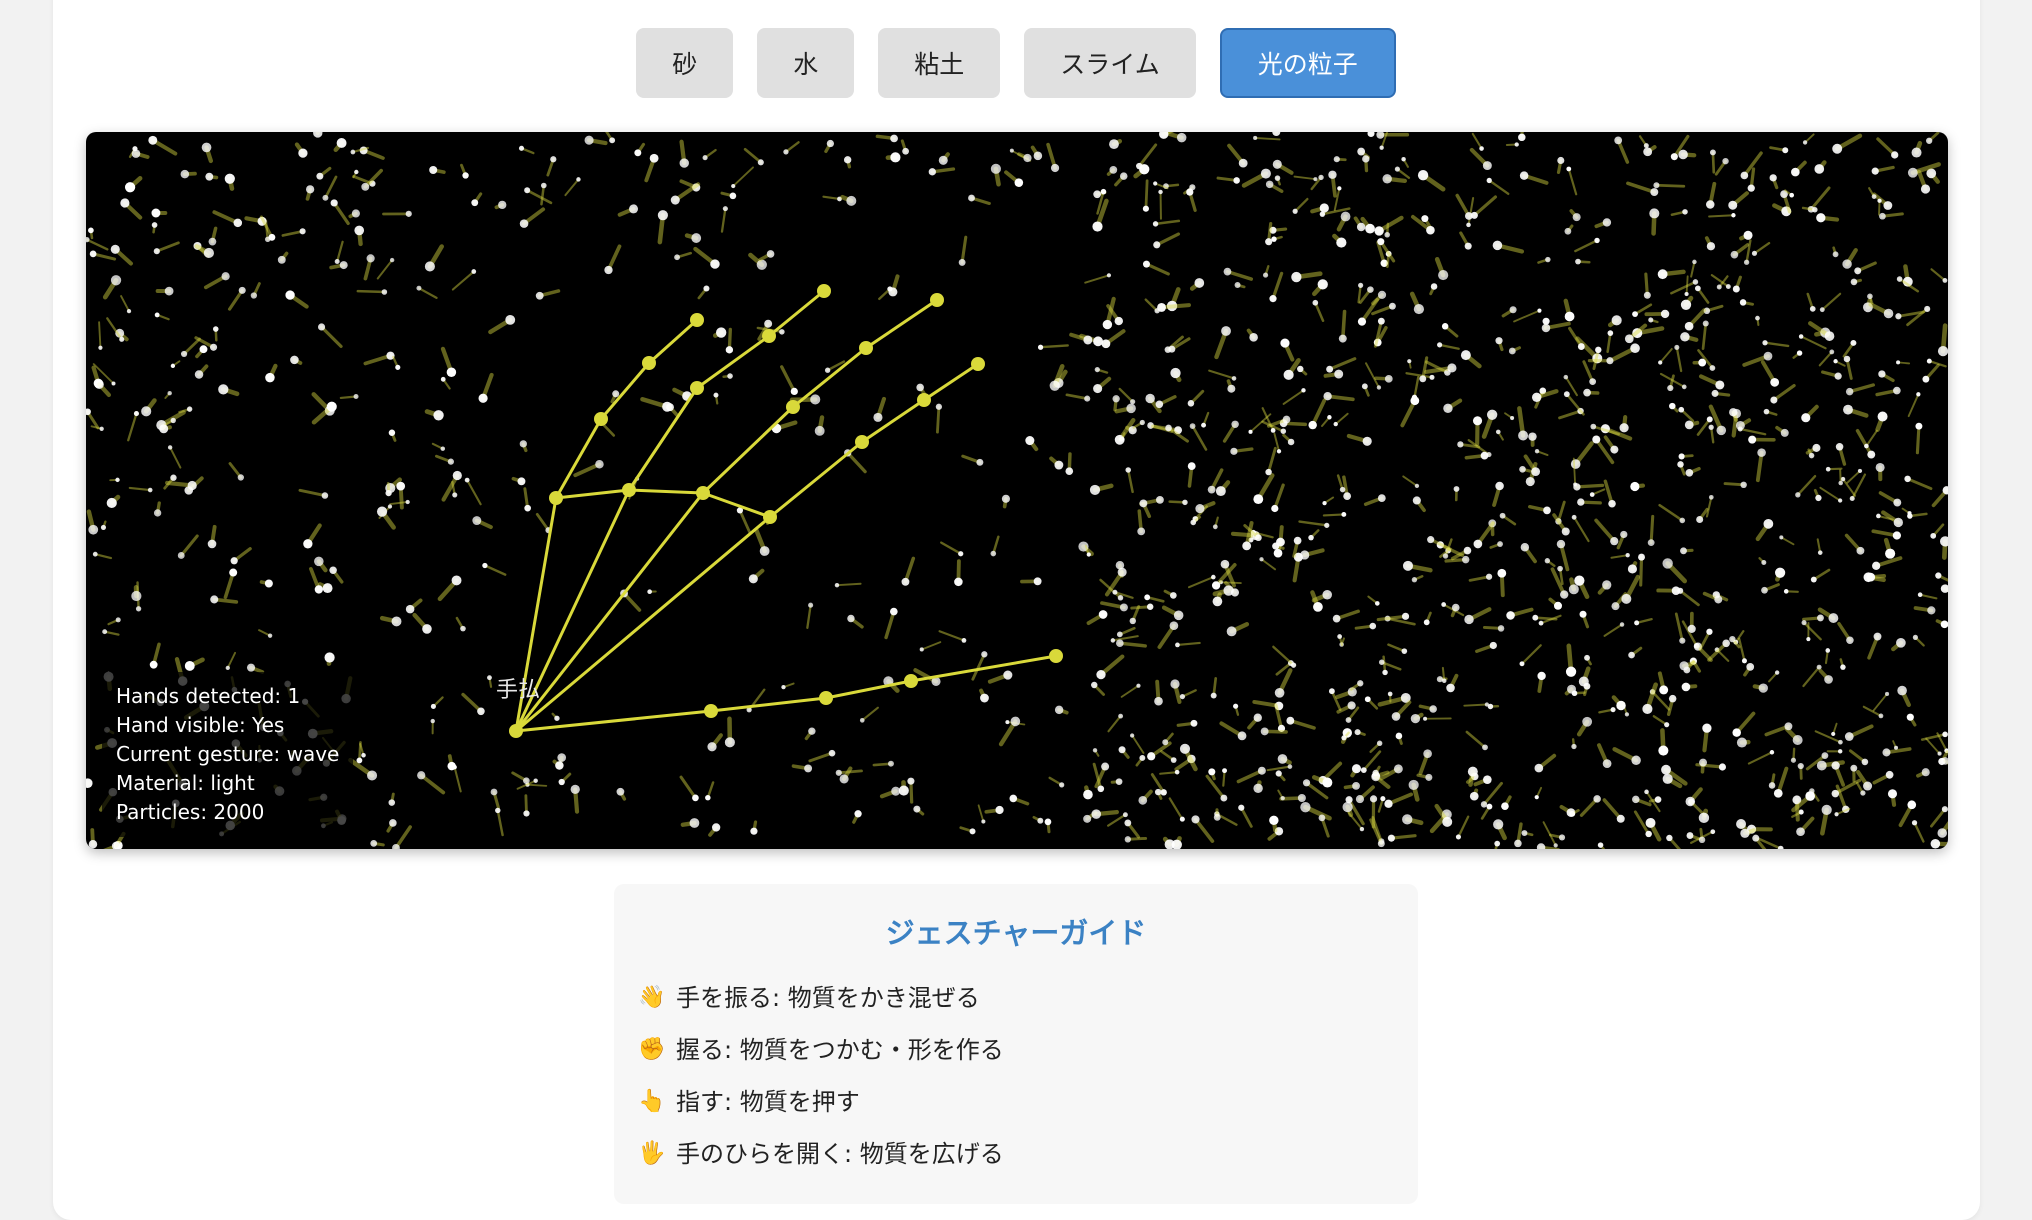  I want to click on hand-skeleton, so click(786, 511).